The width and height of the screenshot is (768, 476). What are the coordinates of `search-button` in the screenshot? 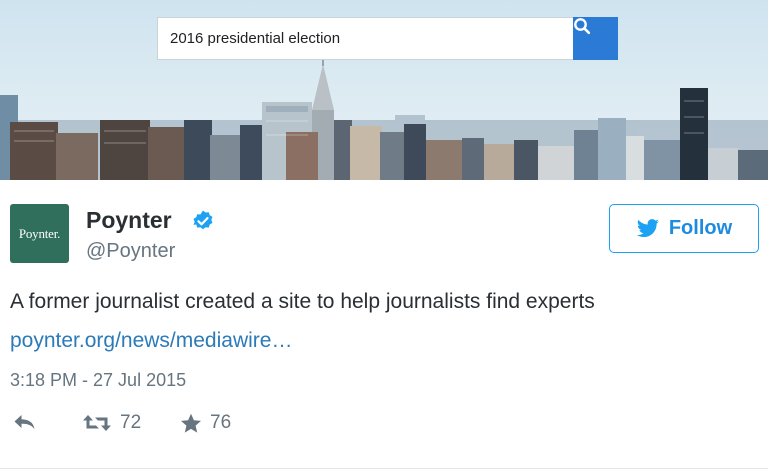 It's located at (595, 38).